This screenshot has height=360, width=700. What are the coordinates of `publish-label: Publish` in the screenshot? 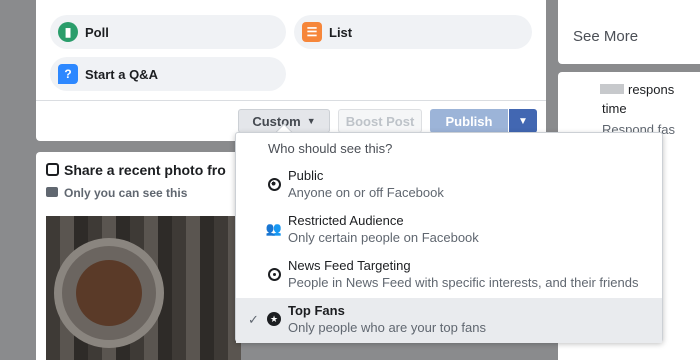 It's located at (469, 121).